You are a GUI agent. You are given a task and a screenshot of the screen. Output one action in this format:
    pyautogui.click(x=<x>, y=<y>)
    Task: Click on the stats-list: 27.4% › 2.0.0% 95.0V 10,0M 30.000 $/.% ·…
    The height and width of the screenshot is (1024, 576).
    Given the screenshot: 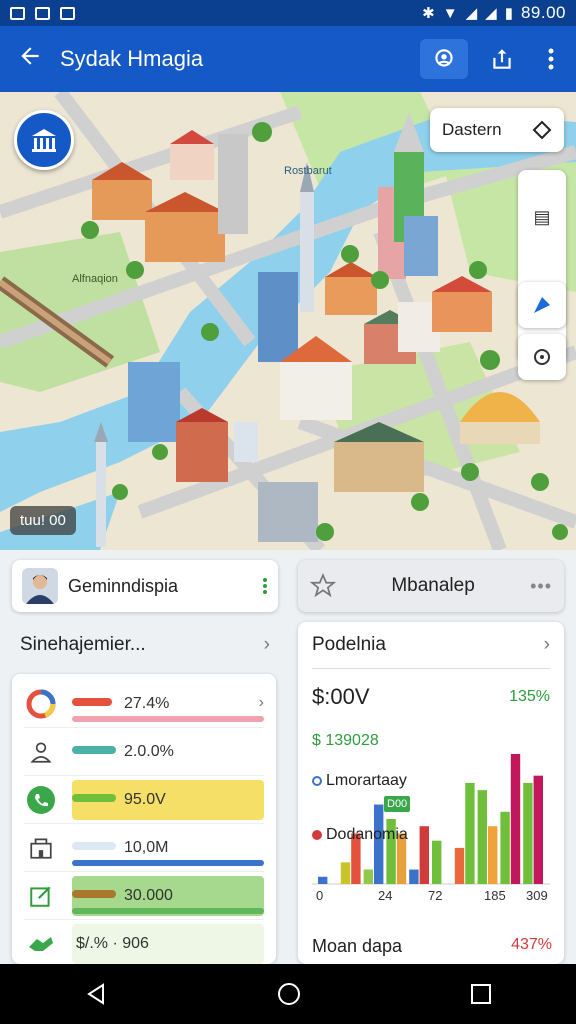 What is the action you would take?
    pyautogui.click(x=144, y=819)
    